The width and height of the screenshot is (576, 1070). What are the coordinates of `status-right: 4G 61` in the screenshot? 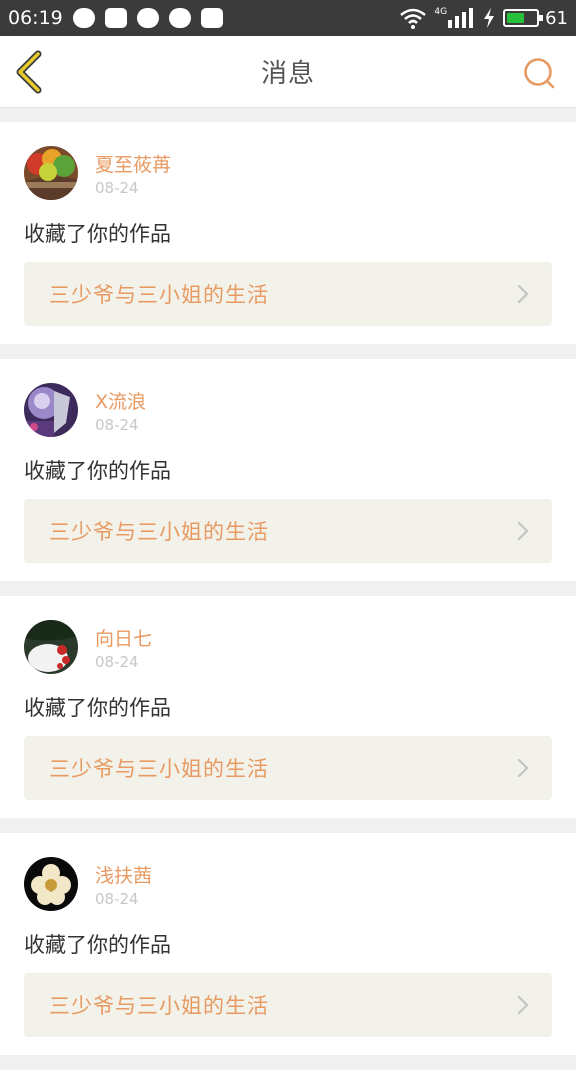 It's located at (484, 18).